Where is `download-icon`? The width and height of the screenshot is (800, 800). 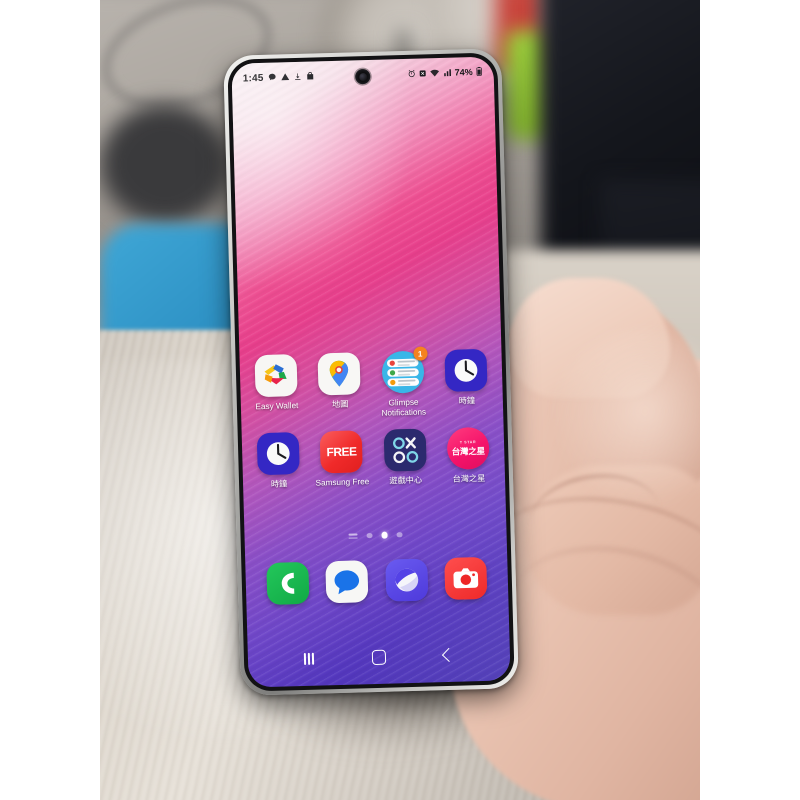 download-icon is located at coordinates (297, 77).